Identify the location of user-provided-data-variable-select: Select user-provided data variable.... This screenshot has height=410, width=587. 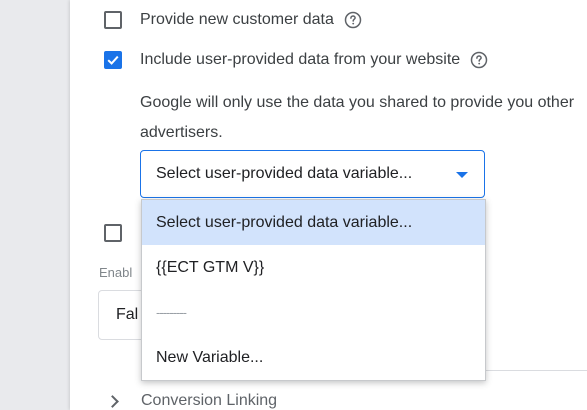
(312, 174).